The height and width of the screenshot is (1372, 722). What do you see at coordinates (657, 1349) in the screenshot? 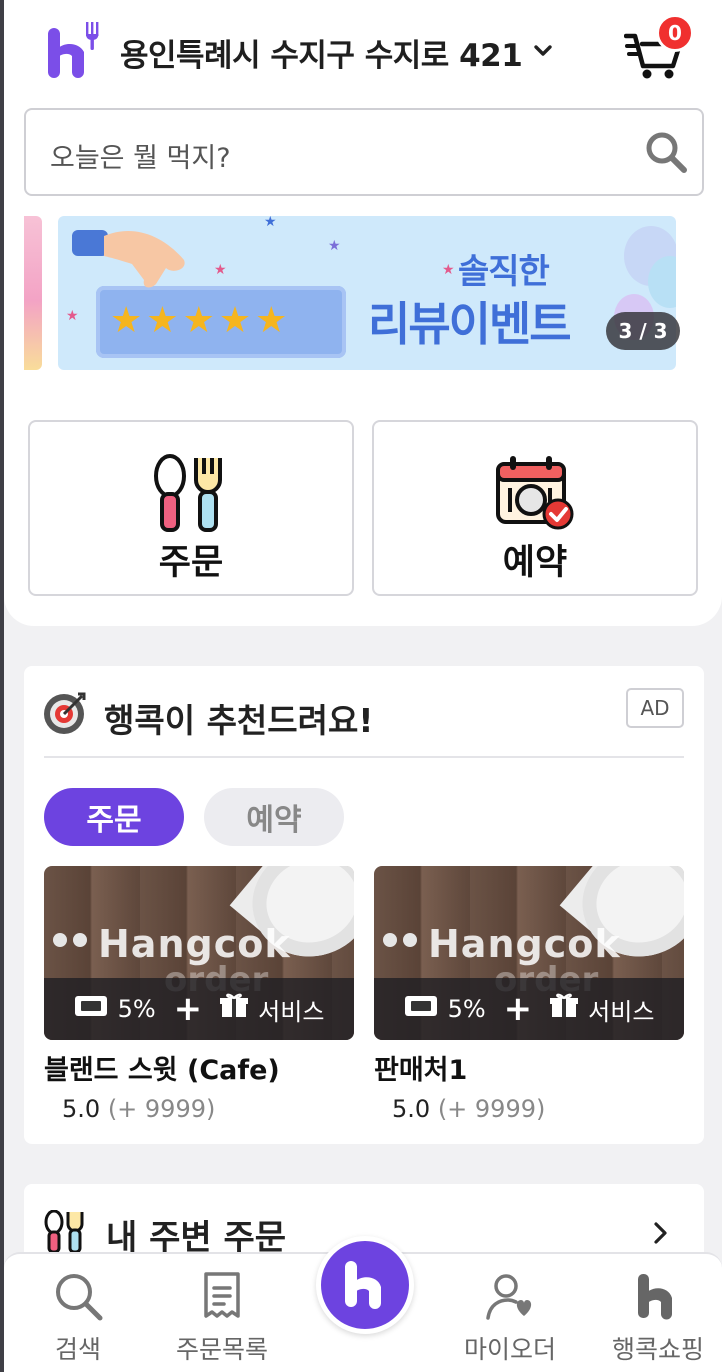
I see `nav-shopping-label: 행콕쇼핑` at bounding box center [657, 1349].